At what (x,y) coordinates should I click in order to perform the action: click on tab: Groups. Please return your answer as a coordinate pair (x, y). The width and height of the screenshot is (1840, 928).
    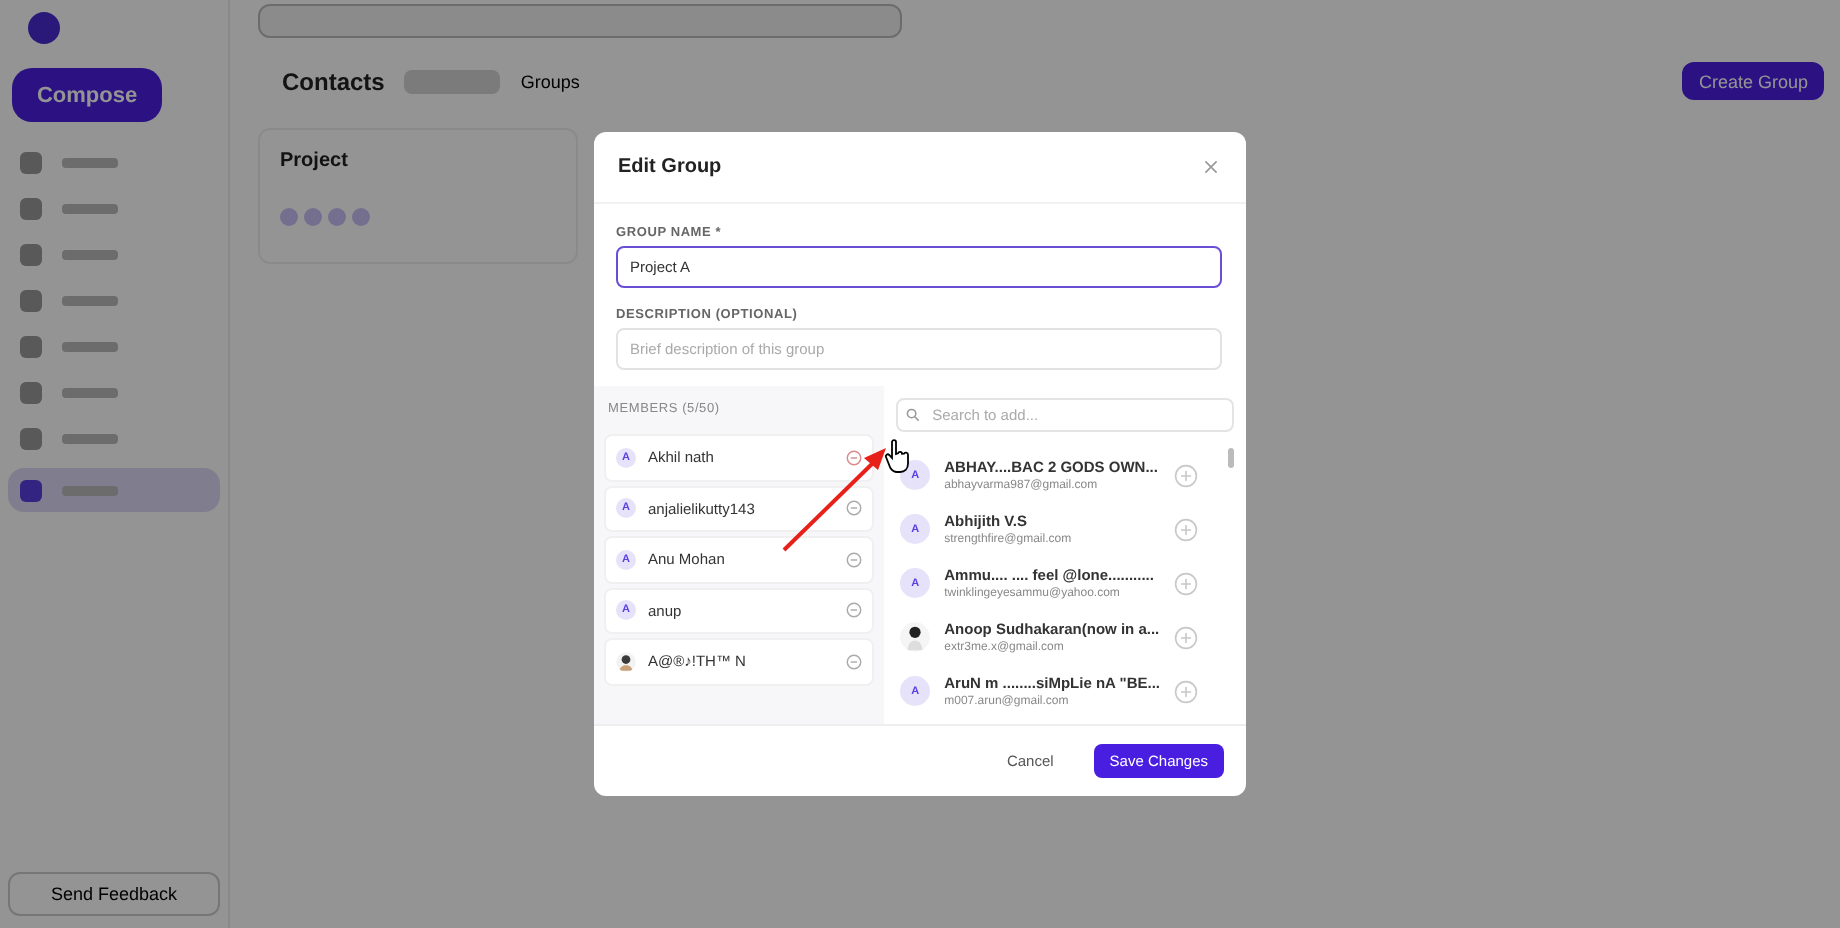
    Looking at the image, I should click on (550, 81).